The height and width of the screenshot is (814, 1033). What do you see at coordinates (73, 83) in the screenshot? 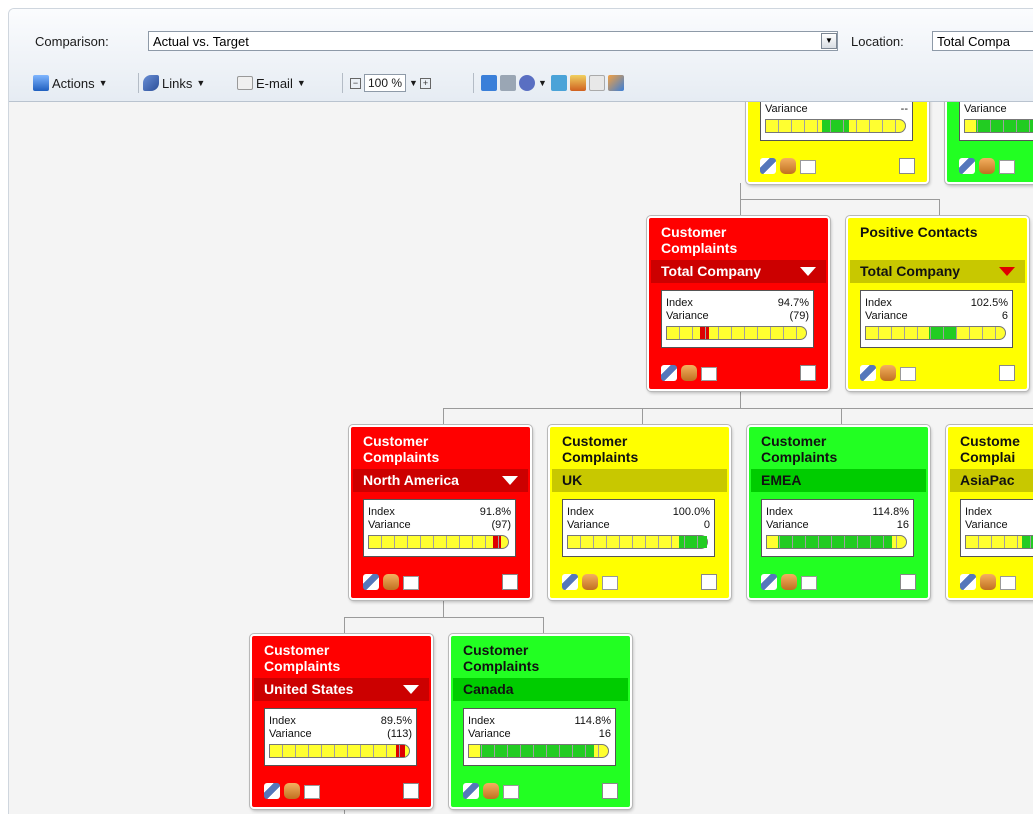
I see `actions-label: Actions` at bounding box center [73, 83].